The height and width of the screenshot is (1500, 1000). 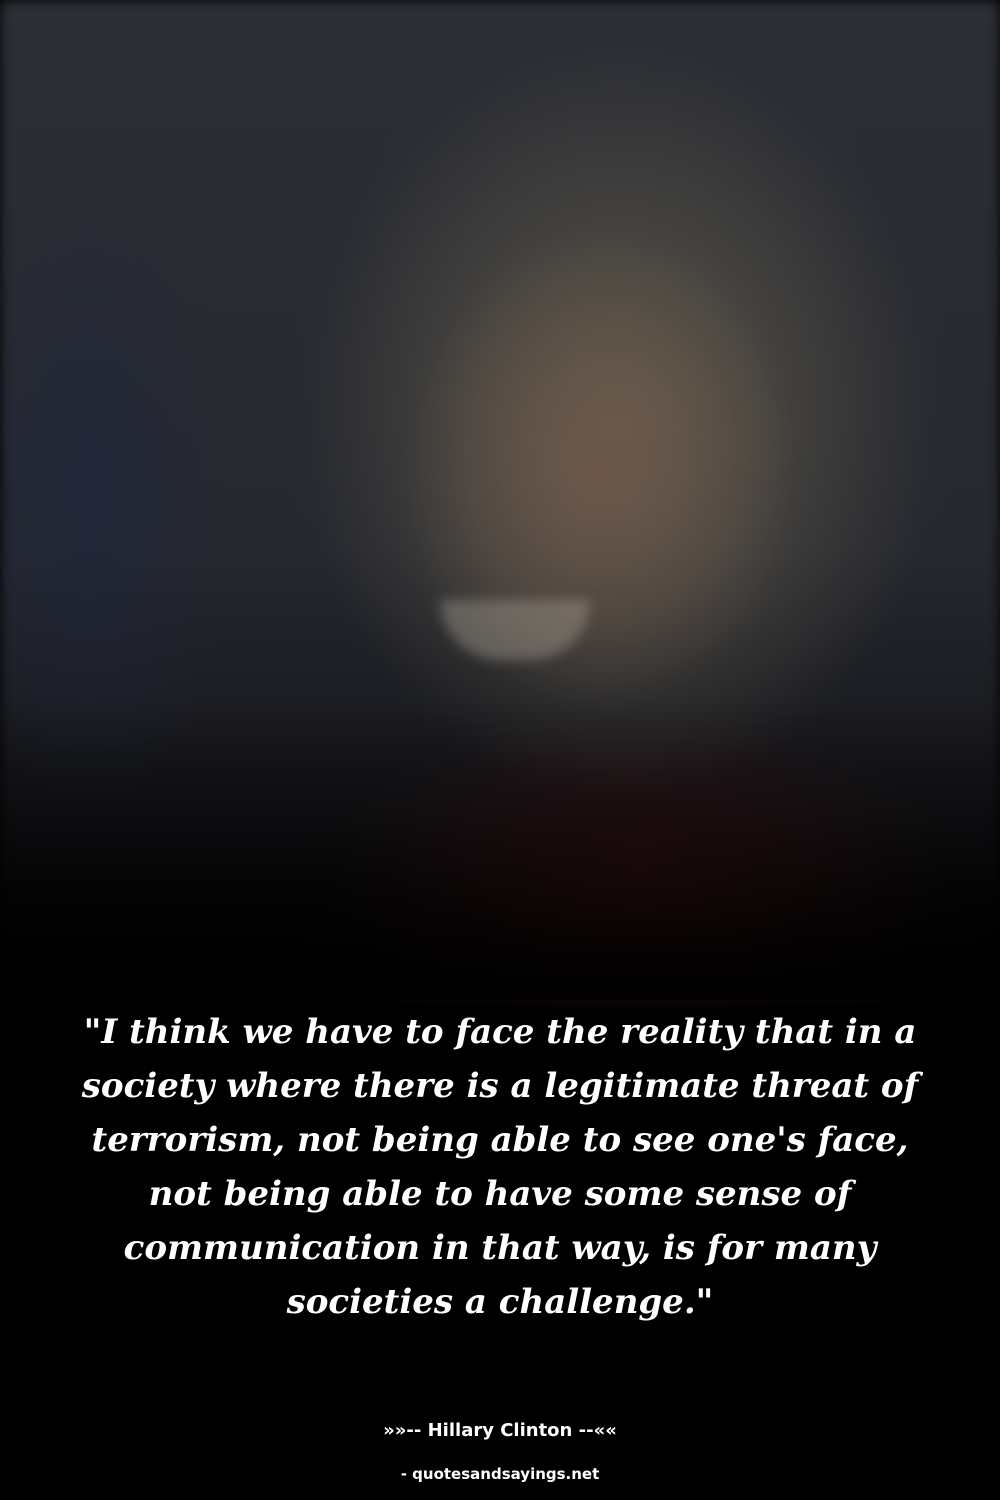 I want to click on source-watermark: - quotesandsayings.net, so click(x=500, y=1474).